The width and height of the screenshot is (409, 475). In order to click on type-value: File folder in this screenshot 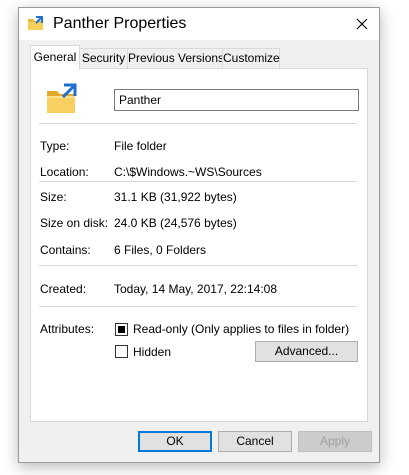, I will do `click(140, 146)`.